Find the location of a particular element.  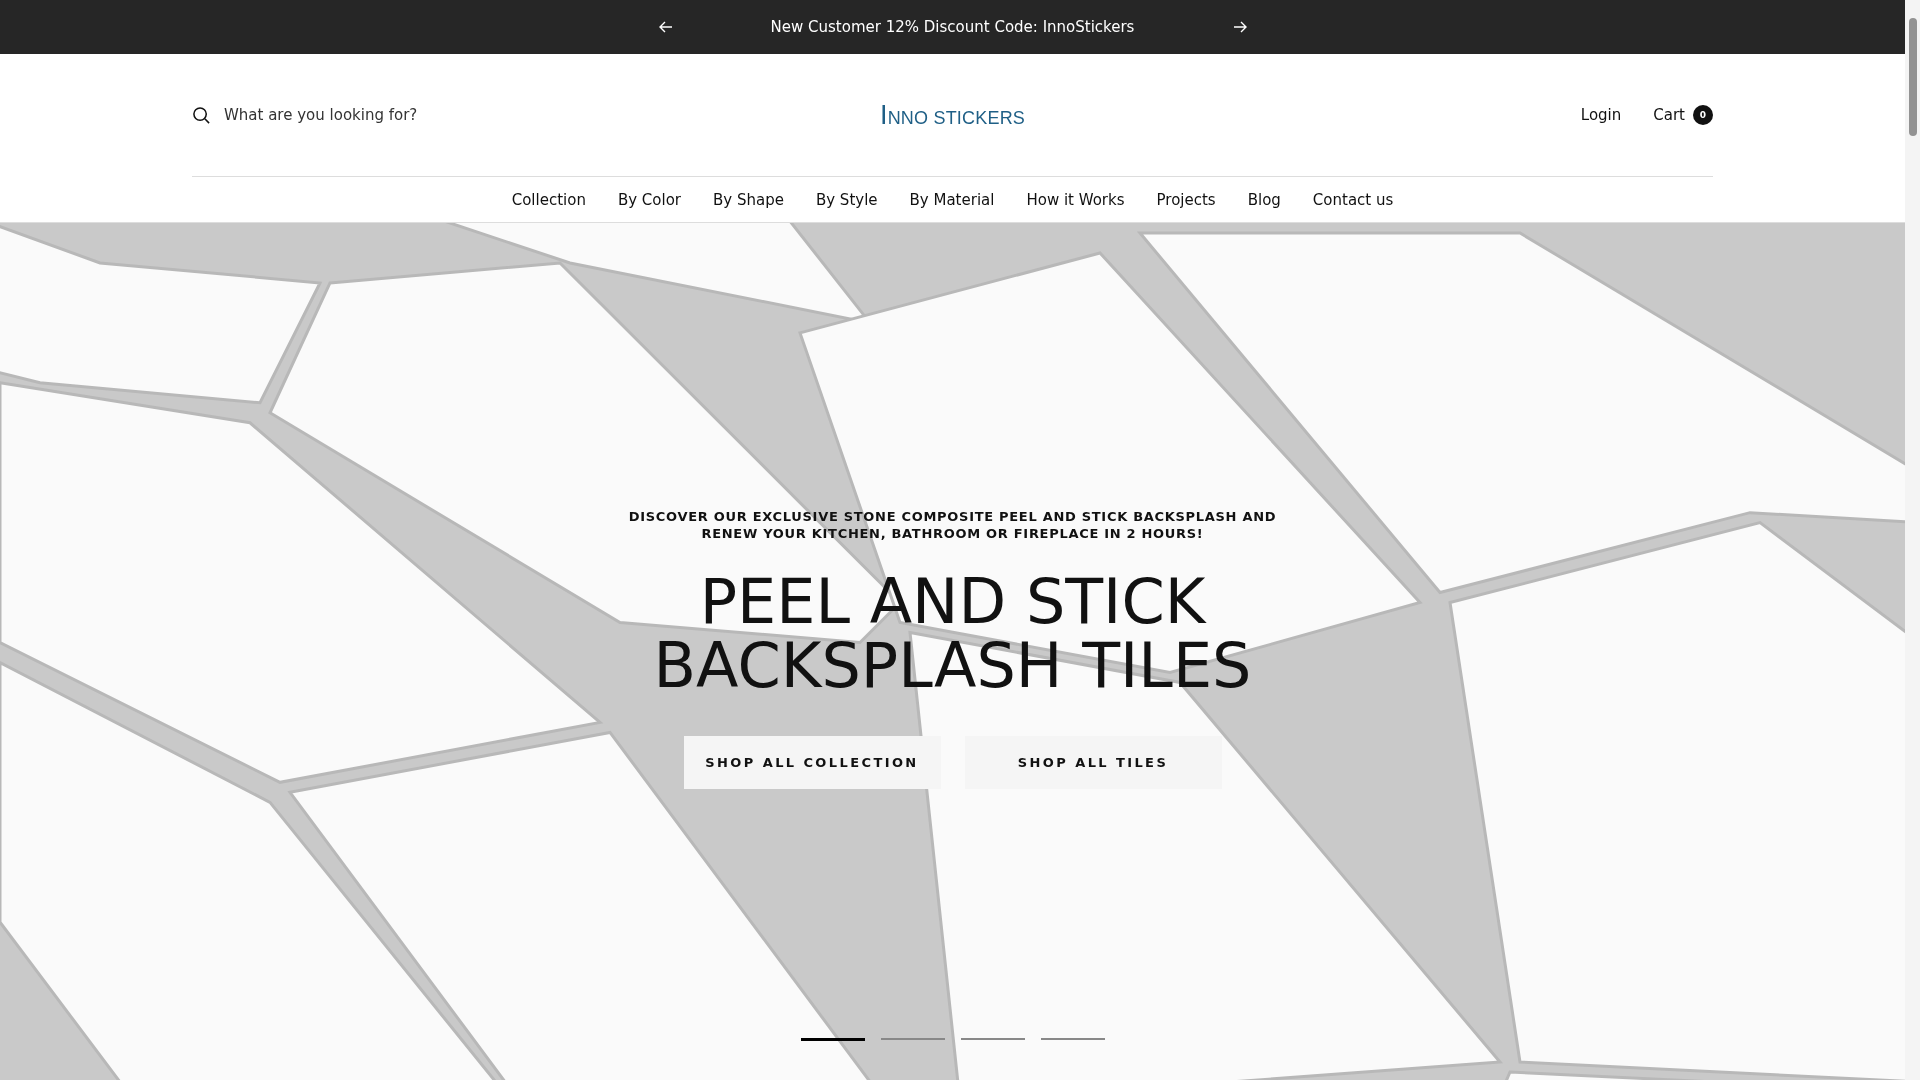

scrollbar is located at coordinates (1912, 540).